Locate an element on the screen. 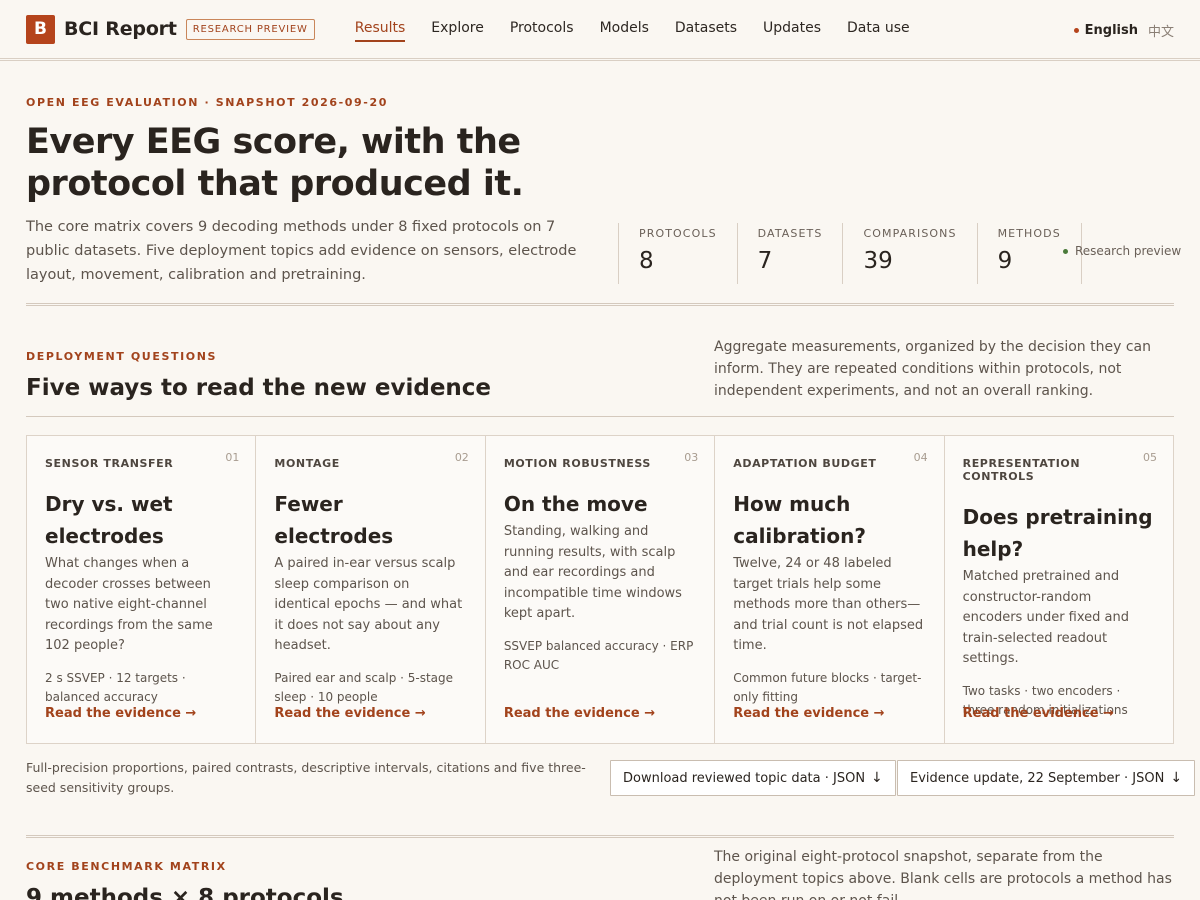  card-title: How much calibration? is located at coordinates (799, 520).